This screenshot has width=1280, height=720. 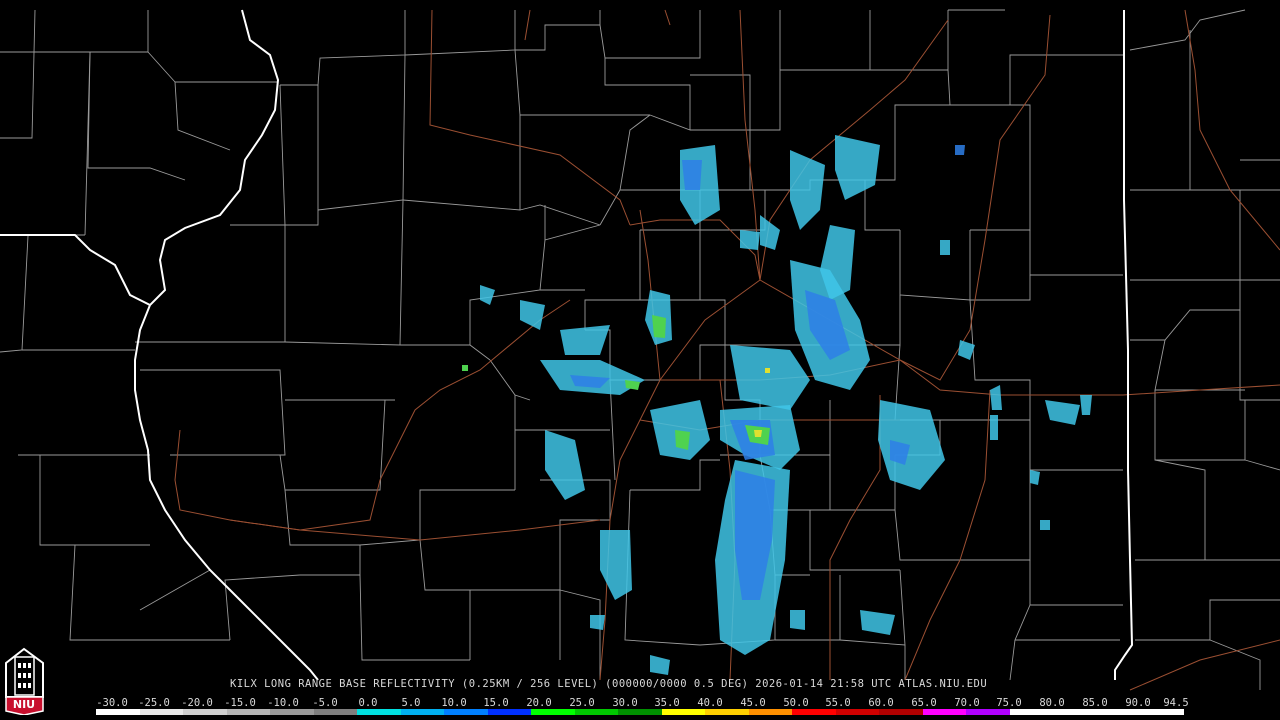 What do you see at coordinates (710, 703) in the screenshot?
I see `legend-label: 40.0` at bounding box center [710, 703].